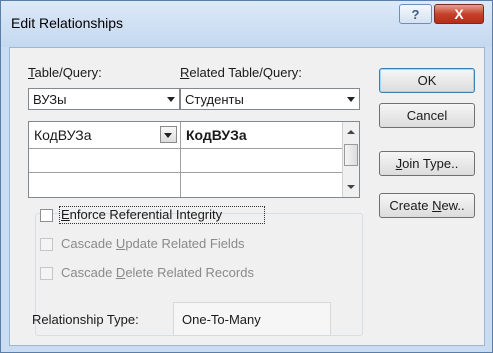 Image resolution: width=493 pixels, height=353 pixels. What do you see at coordinates (105, 135) in the screenshot?
I see `grid-cell-left-1: КодВУЗа` at bounding box center [105, 135].